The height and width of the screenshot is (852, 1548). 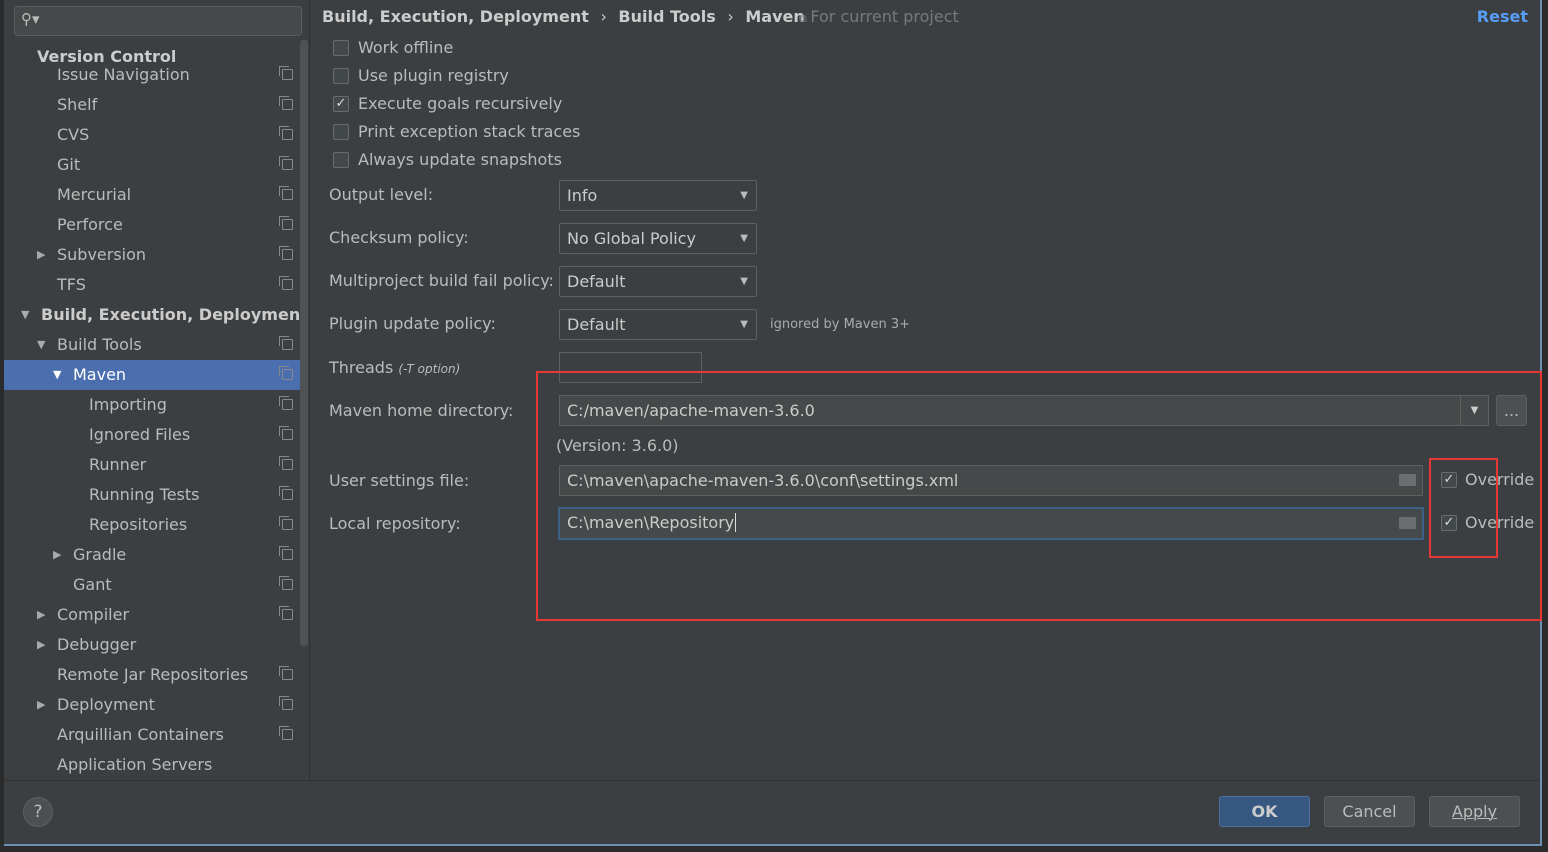 I want to click on breadcrumb-item: Build Tools, so click(x=666, y=16).